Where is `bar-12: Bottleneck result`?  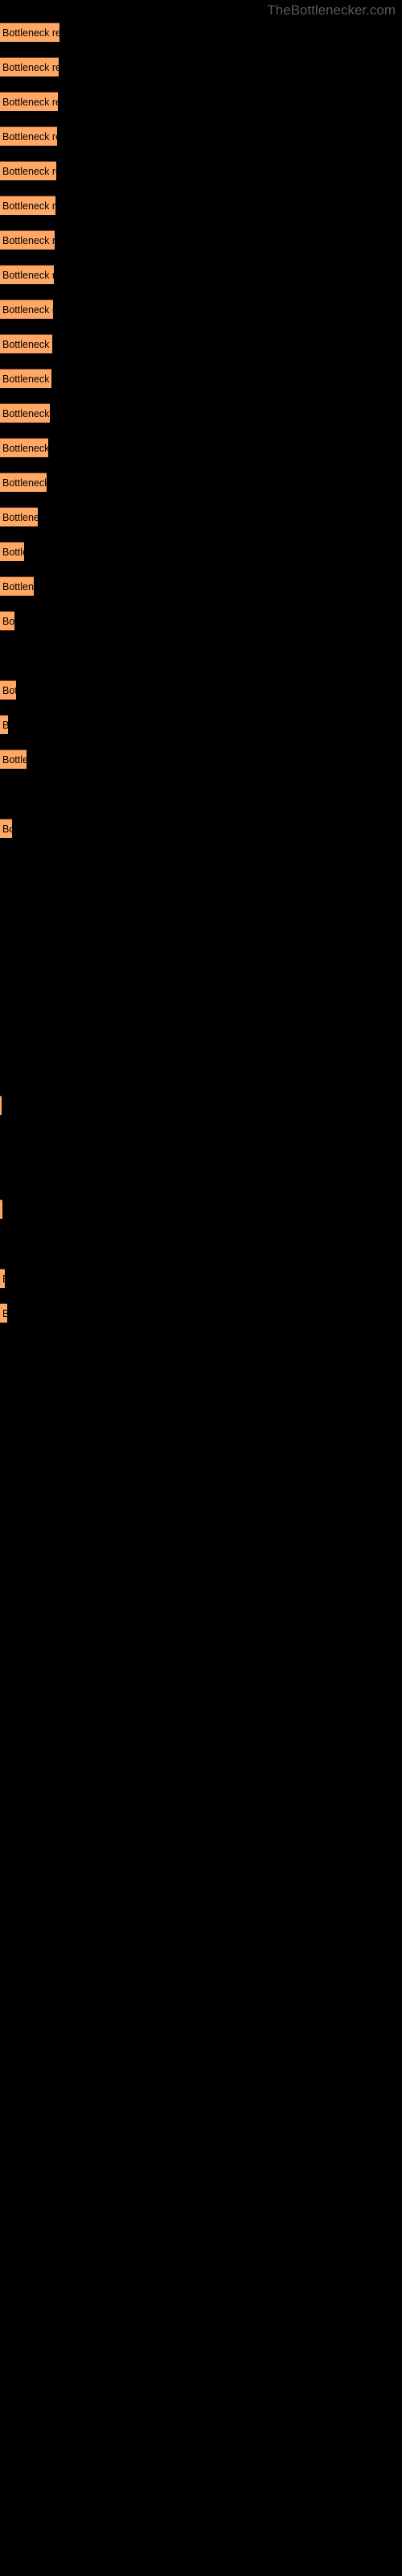
bar-12: Bottleneck result is located at coordinates (25, 413).